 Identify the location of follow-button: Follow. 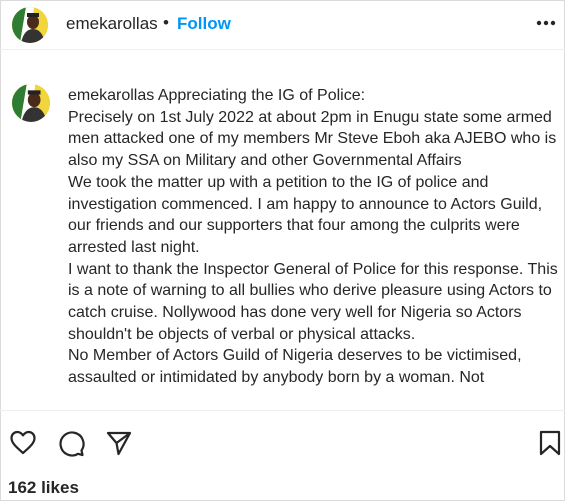
(204, 24).